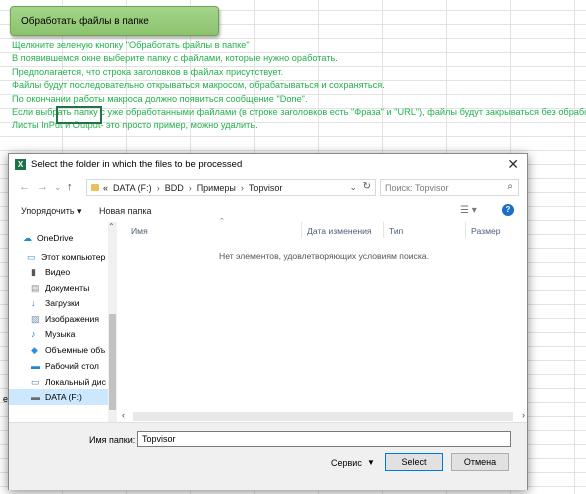 Image resolution: width=586 pixels, height=494 pixels. What do you see at coordinates (73, 257) in the screenshot?
I see `nav-item-label: Этот компьютер` at bounding box center [73, 257].